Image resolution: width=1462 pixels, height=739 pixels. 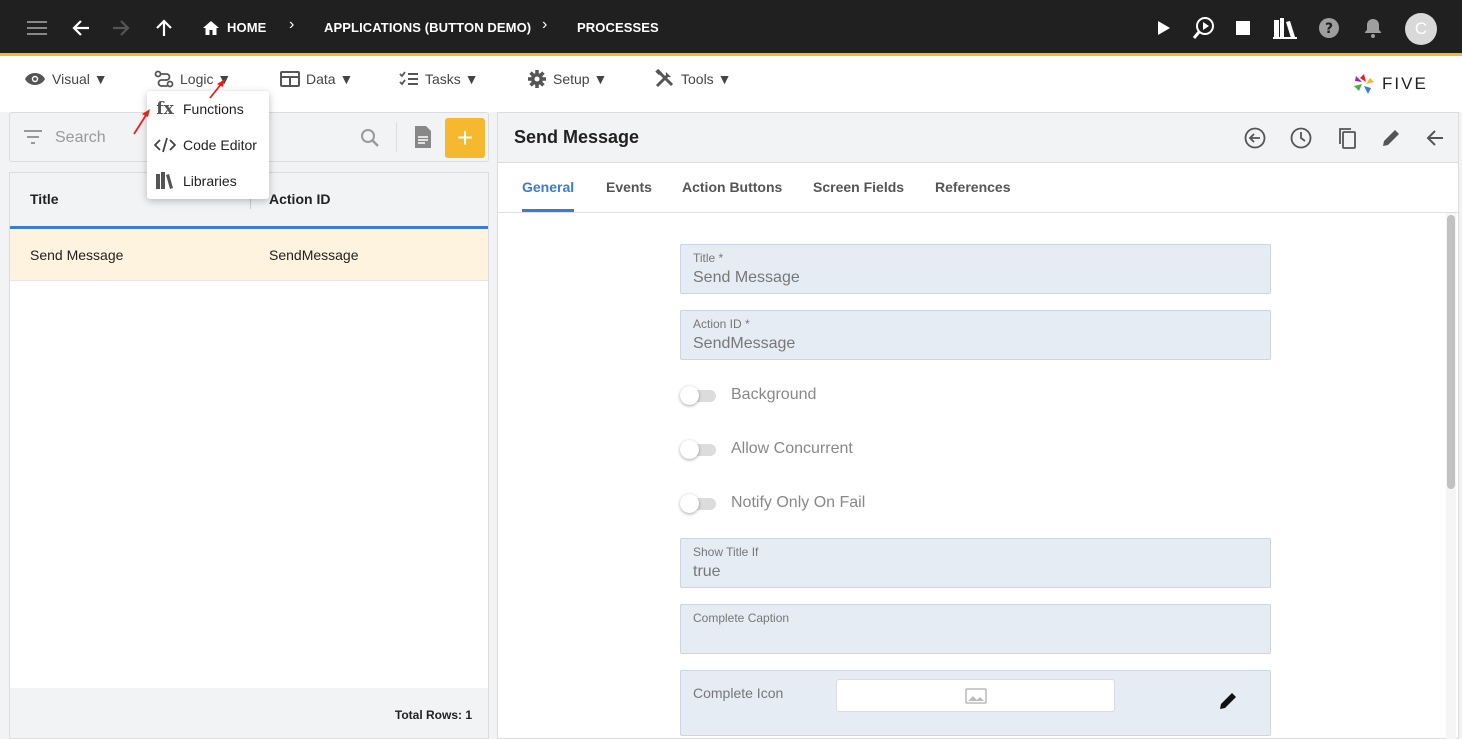 I want to click on allow-concurrent-toggle-label: Allow Concurrent, so click(x=792, y=448).